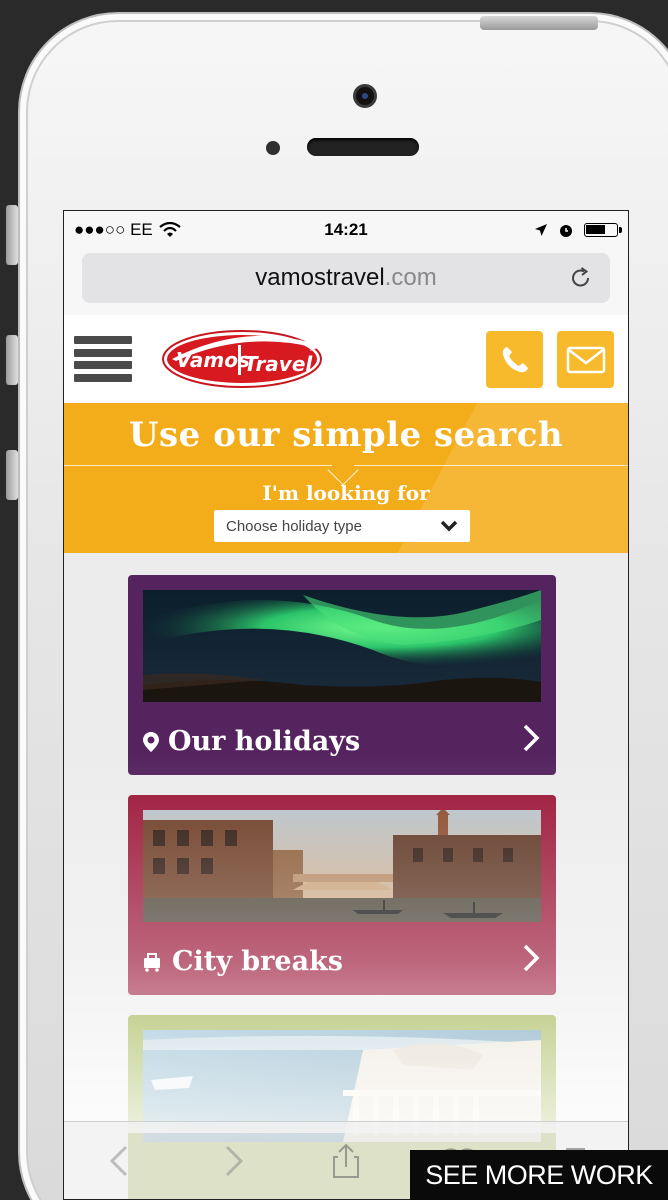 The image size is (668, 1200). Describe the element at coordinates (342, 866) in the screenshot. I see `venice-rialto-image` at that location.